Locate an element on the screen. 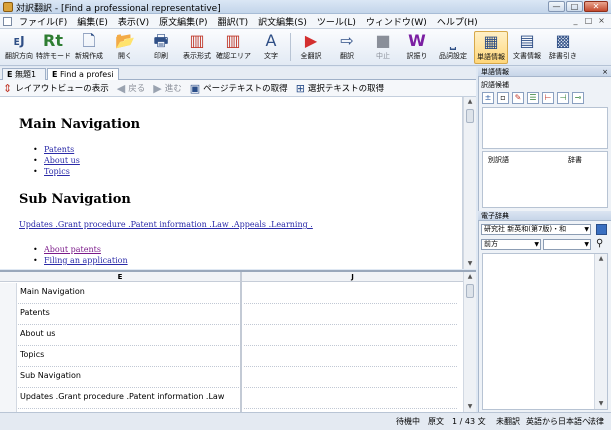 This screenshot has width=611, height=430. tab-untitled: E 無題1 is located at coordinates (24, 74).